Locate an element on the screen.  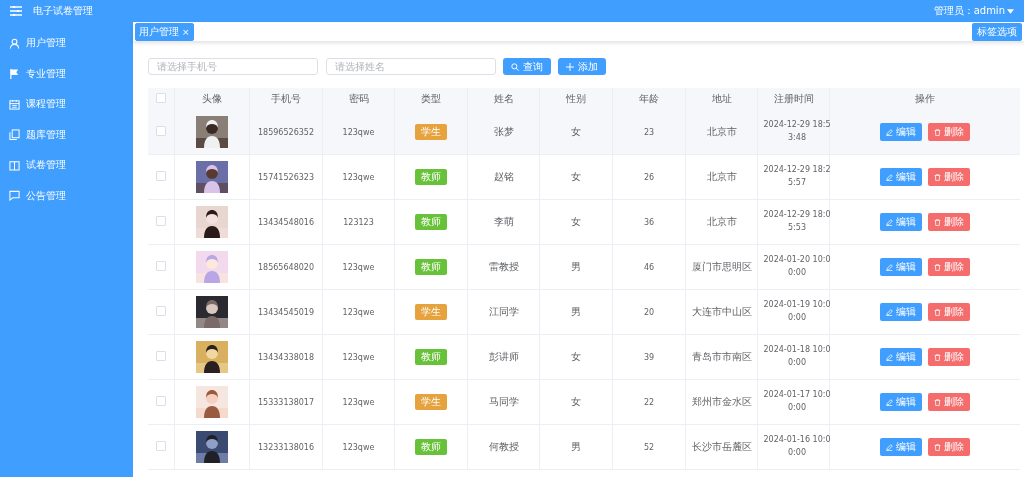
sidebar-item: 课程管理 is located at coordinates (66, 104).